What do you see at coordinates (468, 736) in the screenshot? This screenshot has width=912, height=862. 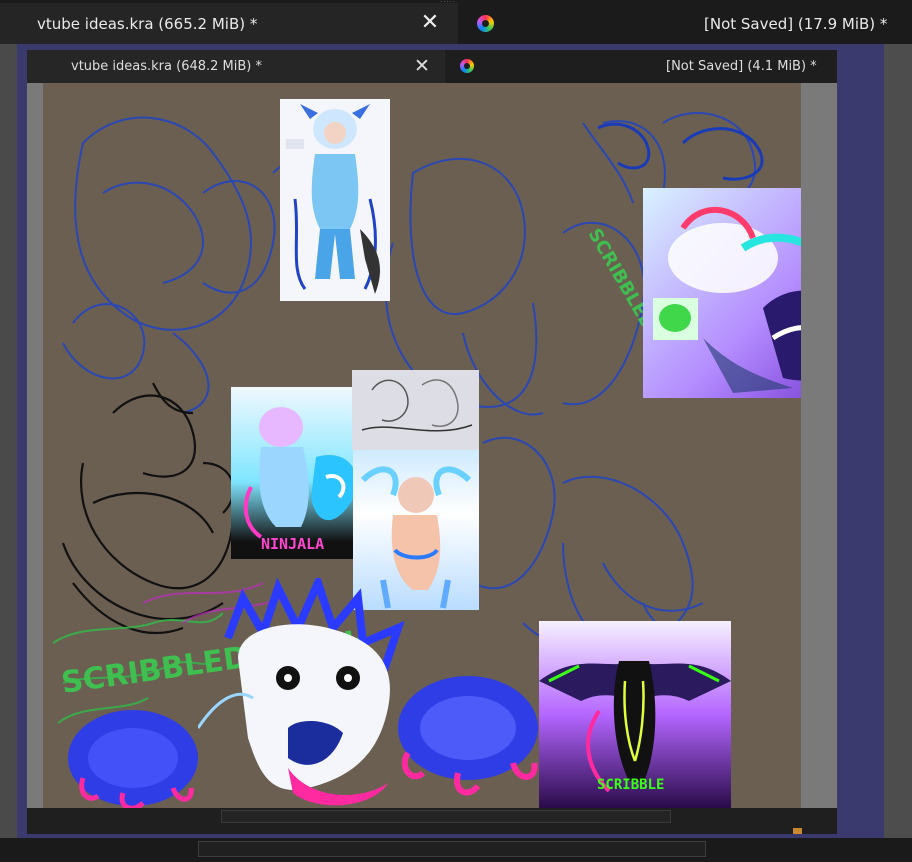 I see `painted-paw-right` at bounding box center [468, 736].